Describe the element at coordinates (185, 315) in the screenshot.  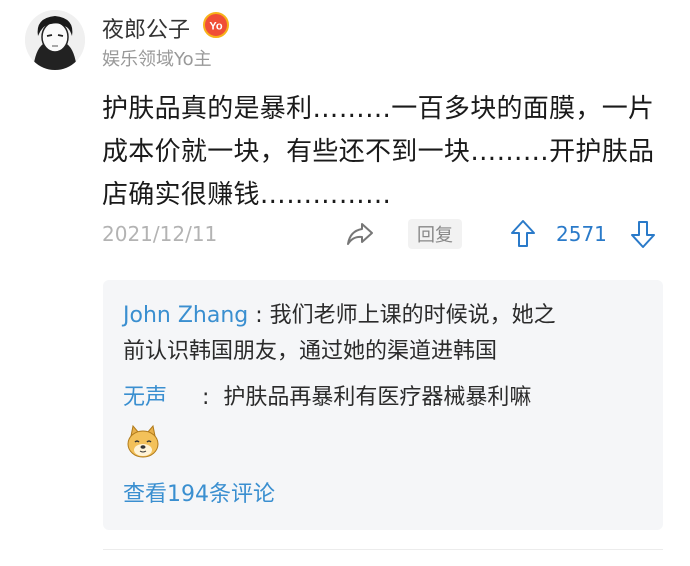
I see `reply-author: John Zhang` at that location.